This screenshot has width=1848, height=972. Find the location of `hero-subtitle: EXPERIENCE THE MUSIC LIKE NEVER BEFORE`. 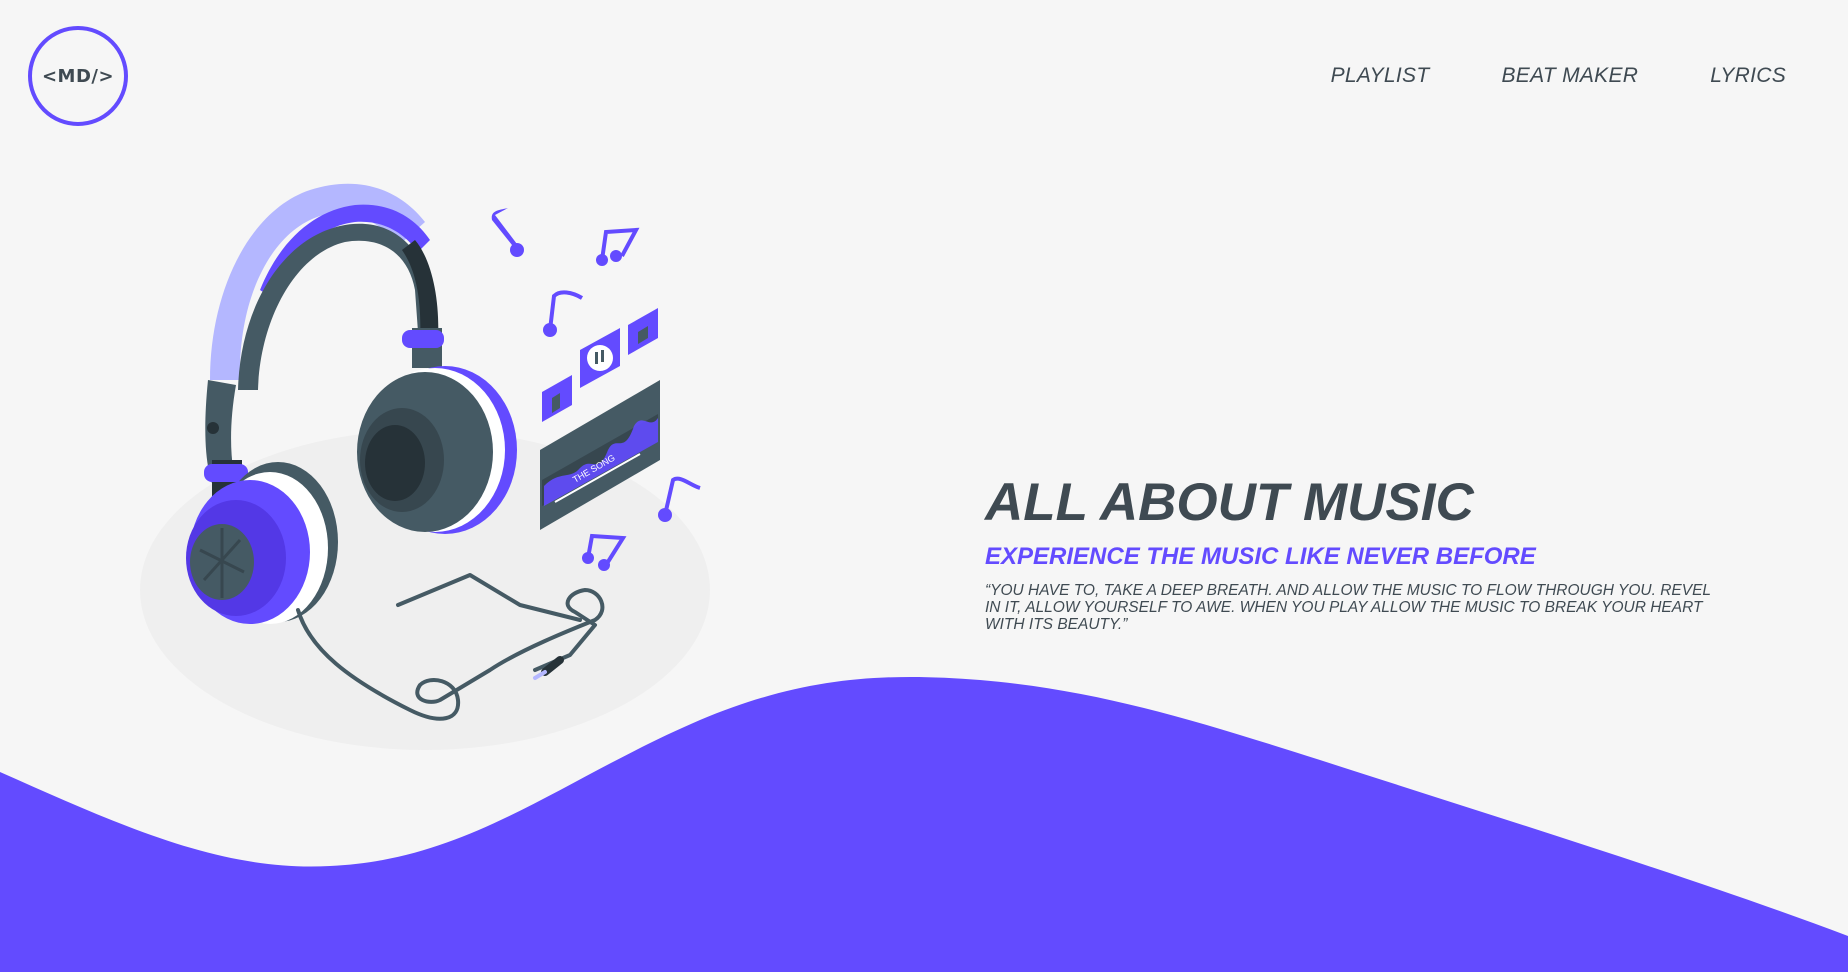

hero-subtitle: EXPERIENCE THE MUSIC LIKE NEVER BEFORE is located at coordinates (1260, 556).